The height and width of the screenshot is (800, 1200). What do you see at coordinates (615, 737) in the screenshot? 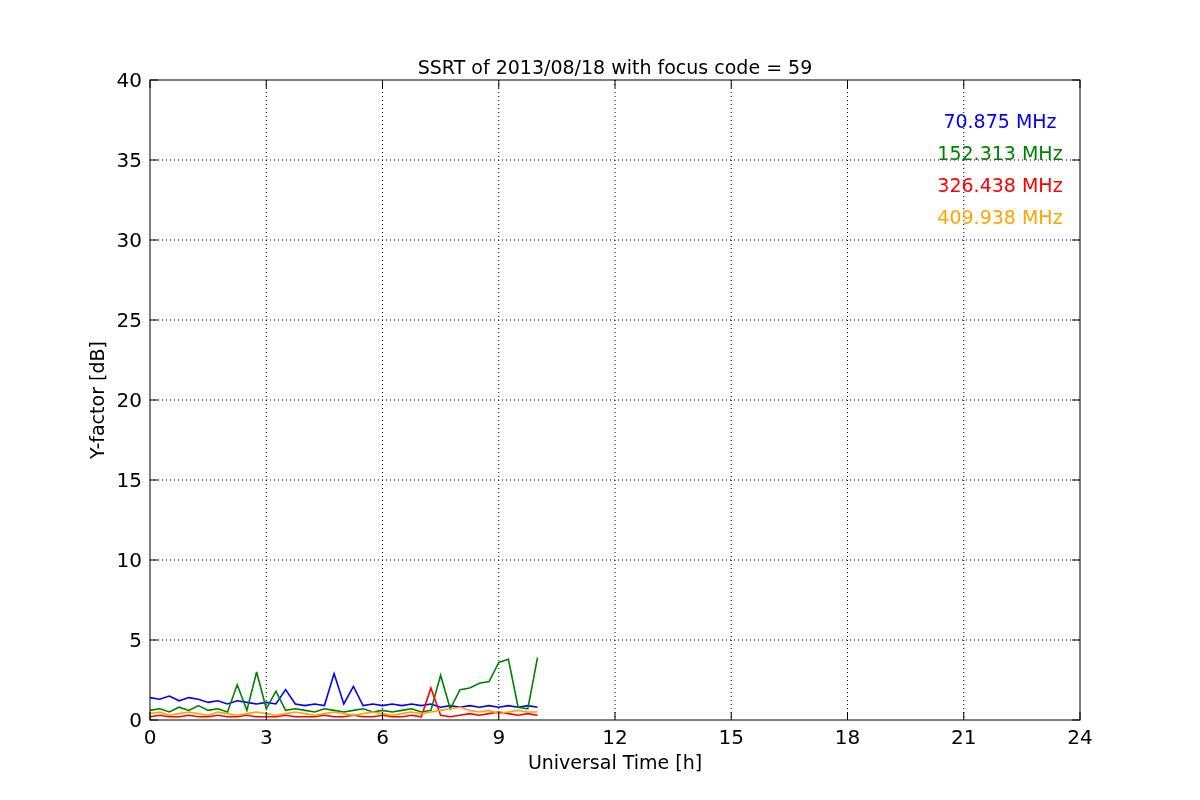
I see `x-tick-label: 12` at bounding box center [615, 737].